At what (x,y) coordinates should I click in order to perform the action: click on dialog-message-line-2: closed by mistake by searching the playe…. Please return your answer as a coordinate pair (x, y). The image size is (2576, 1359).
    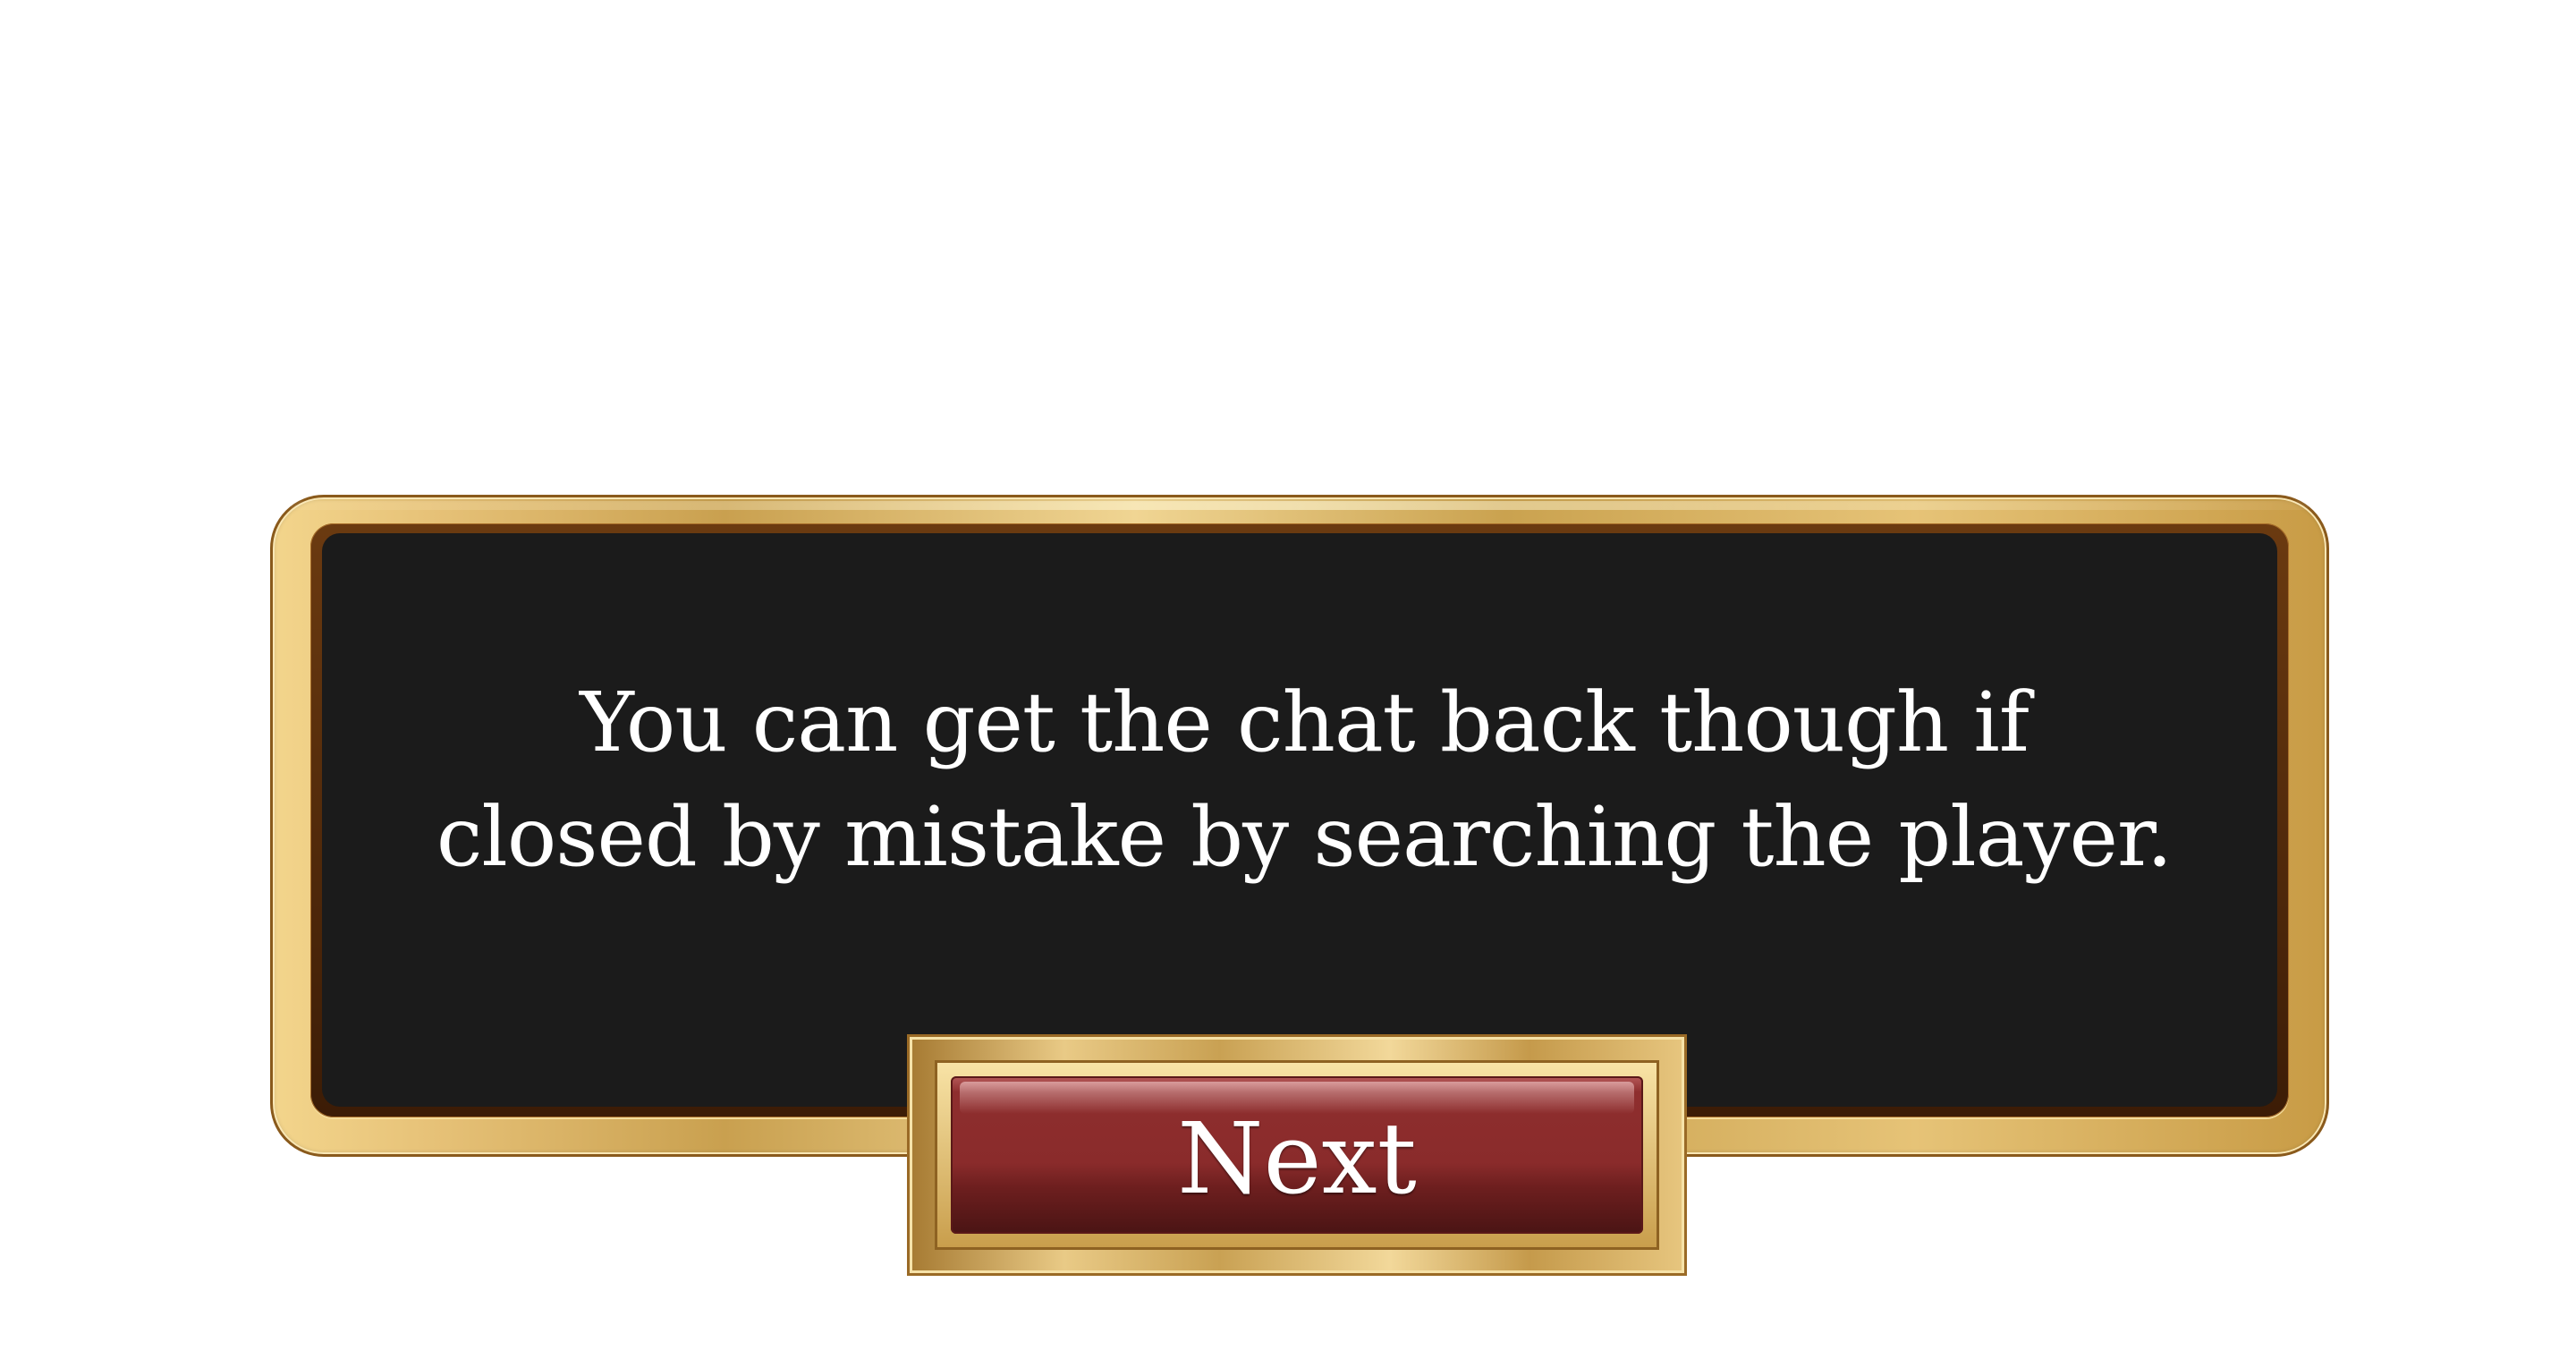
    Looking at the image, I should click on (1304, 837).